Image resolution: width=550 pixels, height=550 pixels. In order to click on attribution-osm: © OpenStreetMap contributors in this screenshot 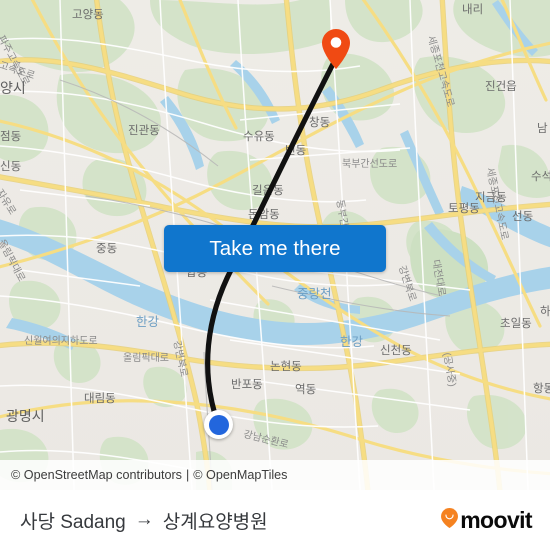, I will do `click(96, 475)`.